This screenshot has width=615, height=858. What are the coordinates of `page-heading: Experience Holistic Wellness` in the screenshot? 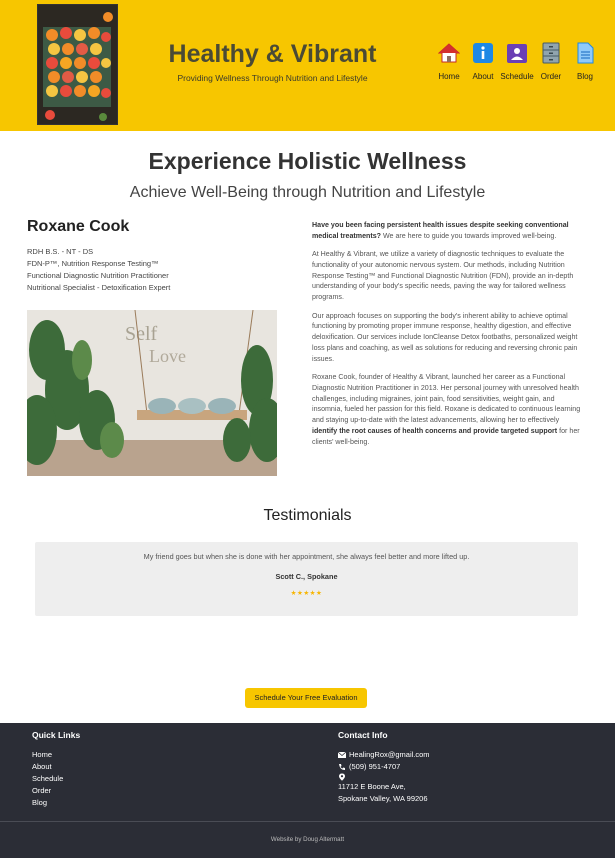 It's located at (307, 161).